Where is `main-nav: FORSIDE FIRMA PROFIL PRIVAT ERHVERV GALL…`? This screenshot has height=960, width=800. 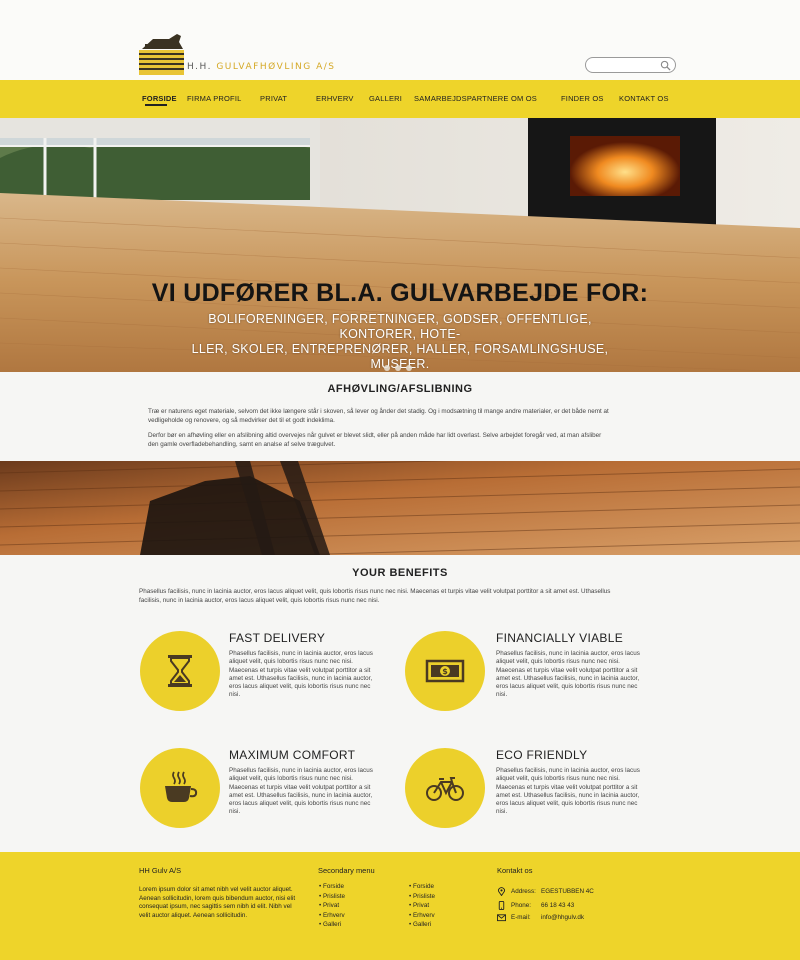
main-nav: FORSIDE FIRMA PROFIL PRIVAT ERHVERV GALL… is located at coordinates (400, 99).